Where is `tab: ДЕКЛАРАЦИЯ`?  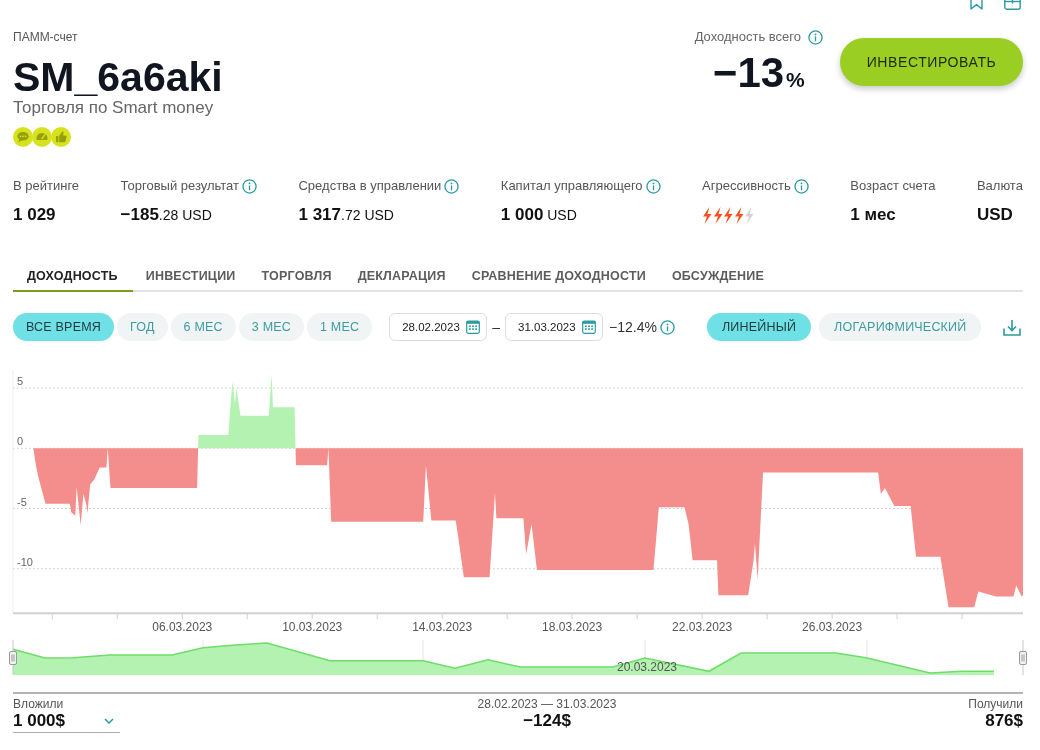
tab: ДЕКЛАРАЦИЯ is located at coordinates (401, 277).